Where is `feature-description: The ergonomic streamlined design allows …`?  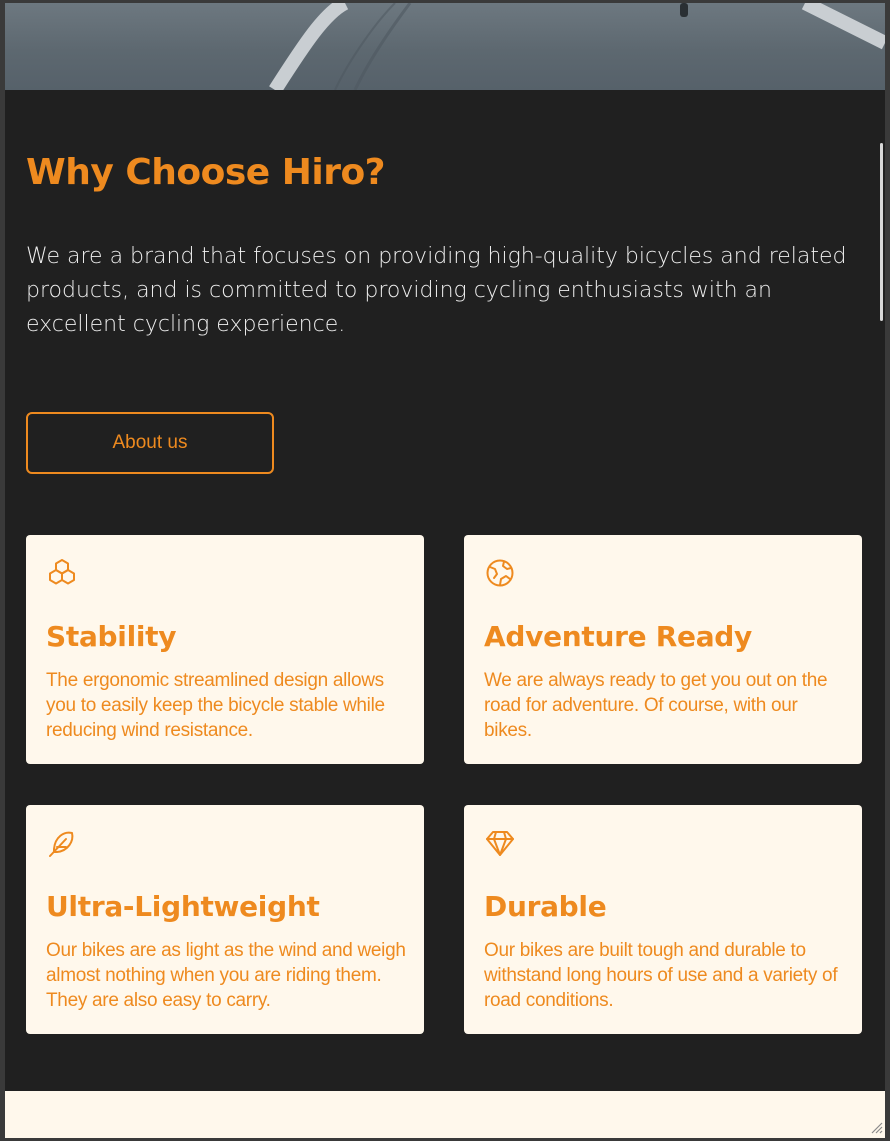 feature-description: The ergonomic streamlined design allows … is located at coordinates (215, 705).